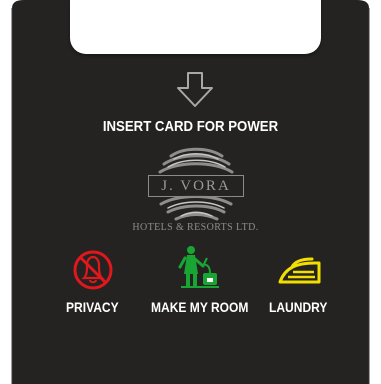  Describe the element at coordinates (190, 126) in the screenshot. I see `insert-card-instruction: INSERT CARD FOR POWER` at that location.